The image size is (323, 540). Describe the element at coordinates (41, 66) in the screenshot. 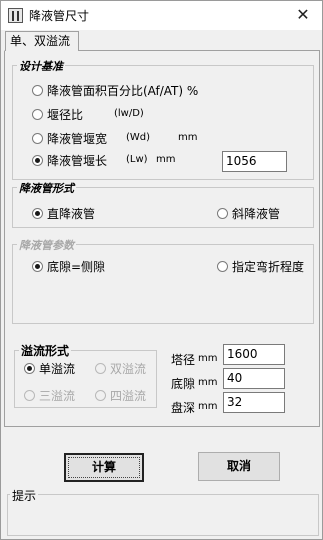

I see `design-basis-title: 设计基准` at that location.